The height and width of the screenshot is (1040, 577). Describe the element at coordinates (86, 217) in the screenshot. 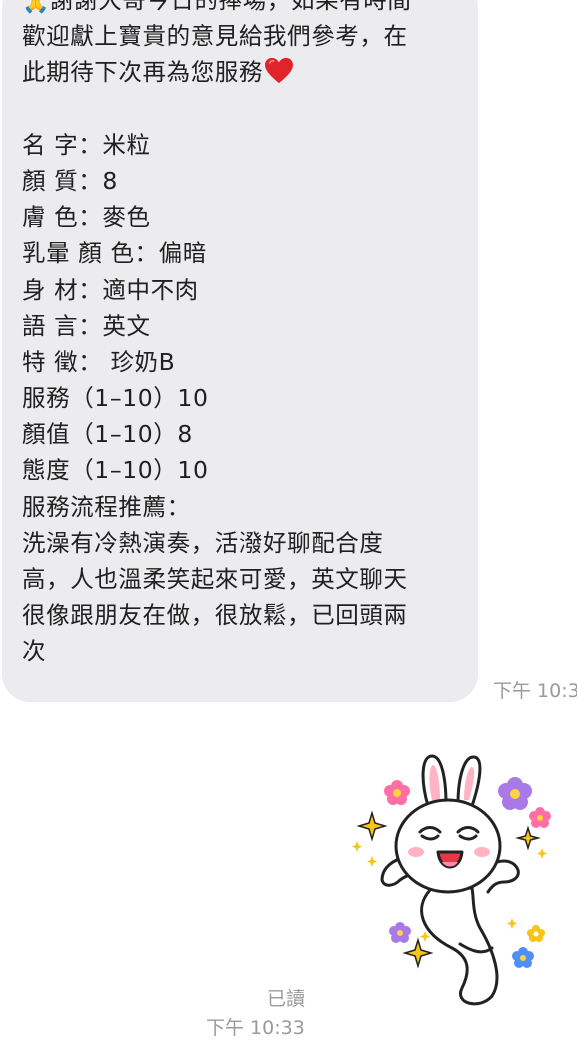

I see `message-line: 膚 色：麥色` at that location.